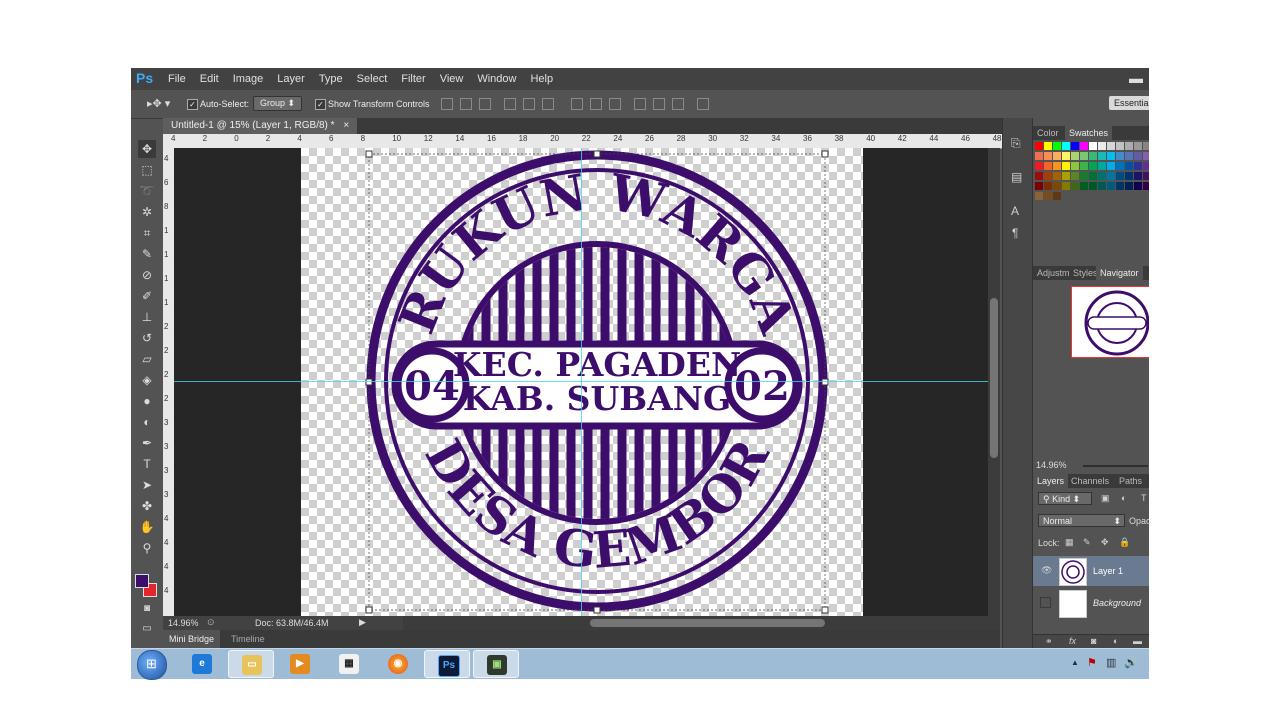  Describe the element at coordinates (147, 317) in the screenshot. I see `clone-stamp-tool-icon: ⊥` at that location.